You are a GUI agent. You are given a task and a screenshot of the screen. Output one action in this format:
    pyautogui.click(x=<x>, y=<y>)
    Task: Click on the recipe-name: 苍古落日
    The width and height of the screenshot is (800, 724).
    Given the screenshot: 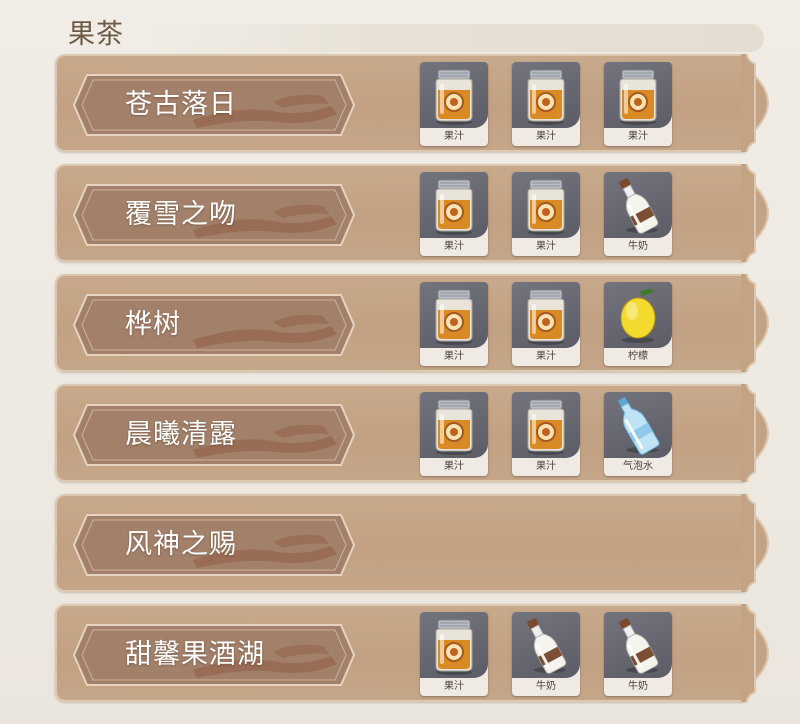 What is the action you would take?
    pyautogui.click(x=181, y=104)
    